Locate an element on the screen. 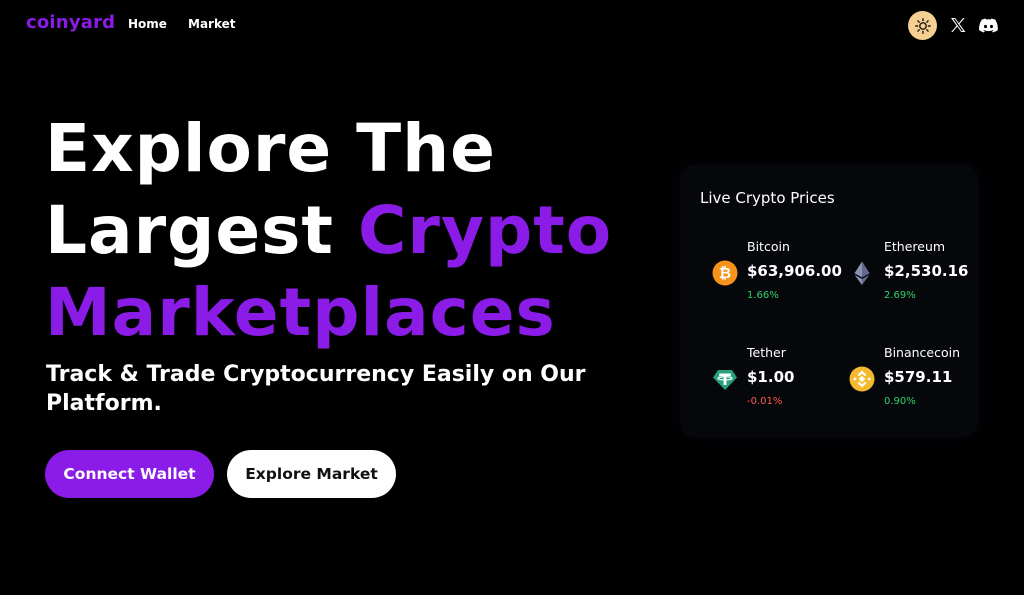 This screenshot has height=595, width=1024. connect-wallet-button: Connect Wallet is located at coordinates (129, 474).